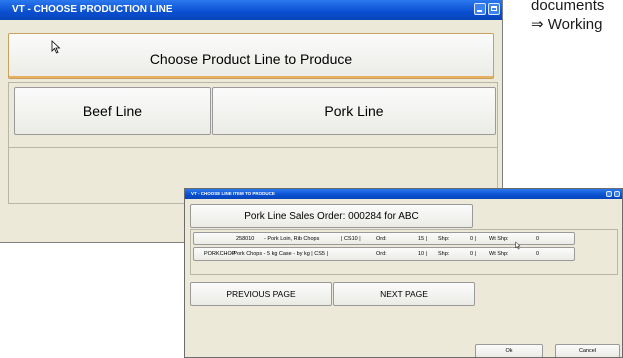  Describe the element at coordinates (617, 194) in the screenshot. I see `close-icon` at that location.